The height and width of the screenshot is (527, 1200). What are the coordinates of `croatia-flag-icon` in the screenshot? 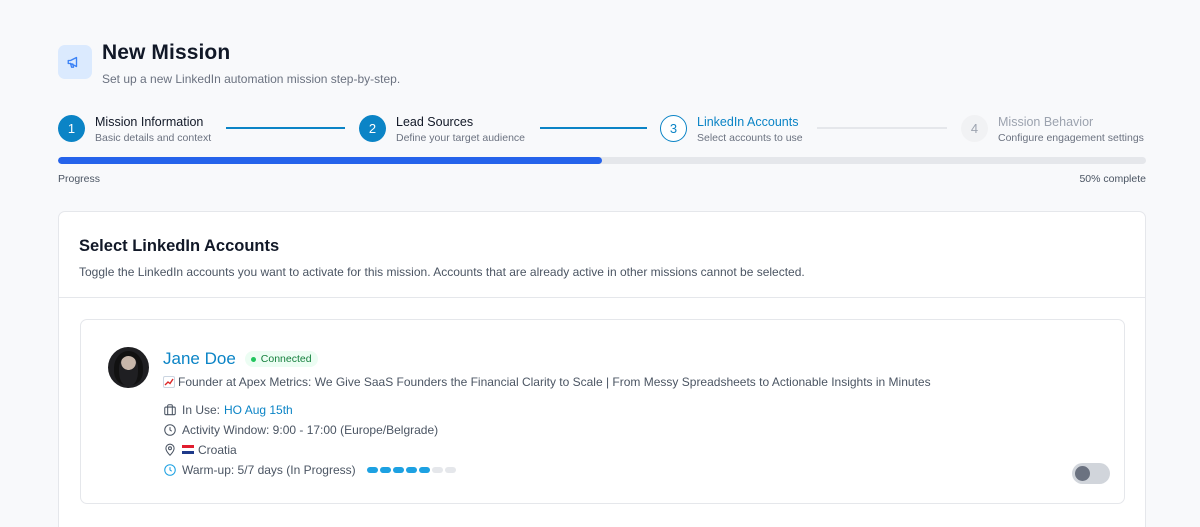 It's located at (188, 449).